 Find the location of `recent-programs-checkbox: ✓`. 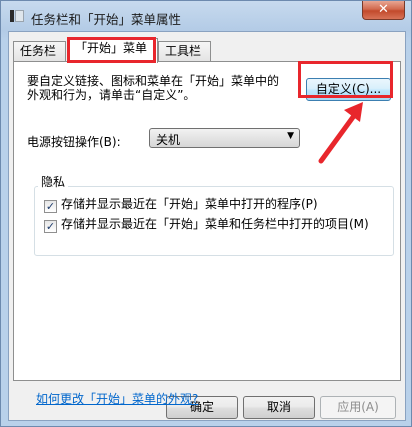

recent-programs-checkbox: ✓ is located at coordinates (50, 206).